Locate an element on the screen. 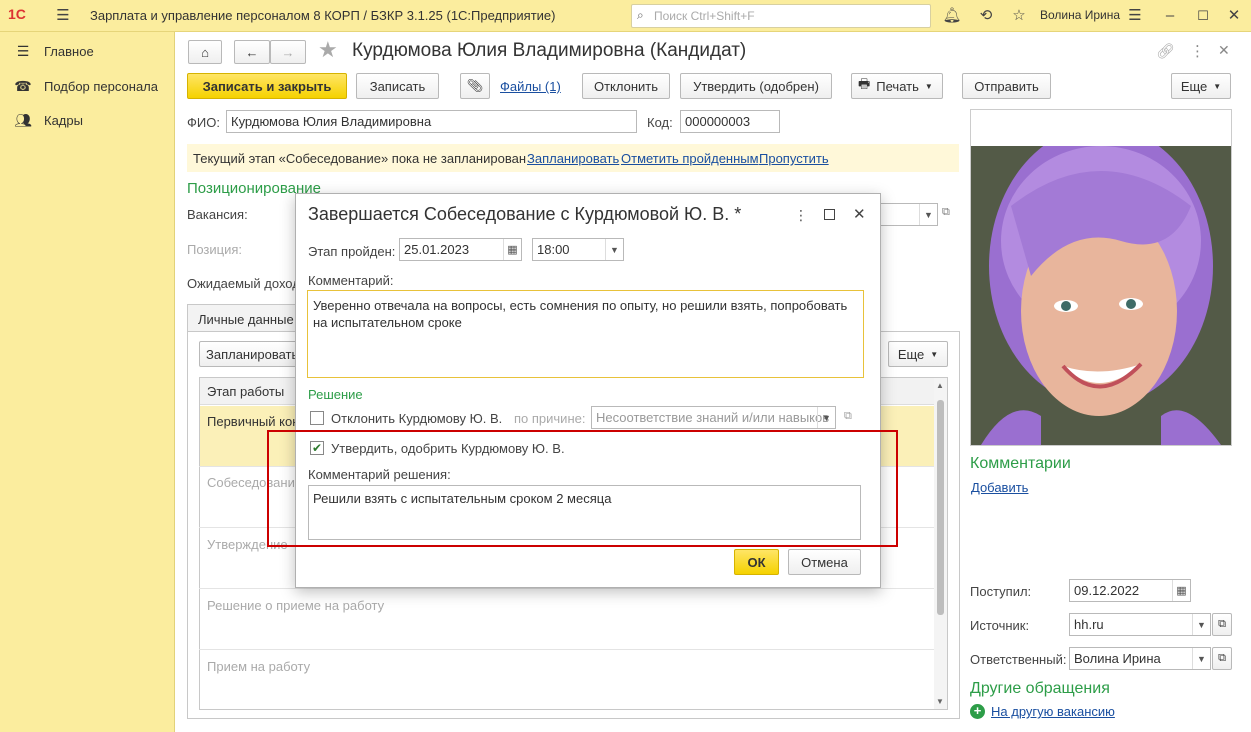 The width and height of the screenshot is (1251, 732). table-row: Решение о приеме на работу is located at coordinates (295, 605).